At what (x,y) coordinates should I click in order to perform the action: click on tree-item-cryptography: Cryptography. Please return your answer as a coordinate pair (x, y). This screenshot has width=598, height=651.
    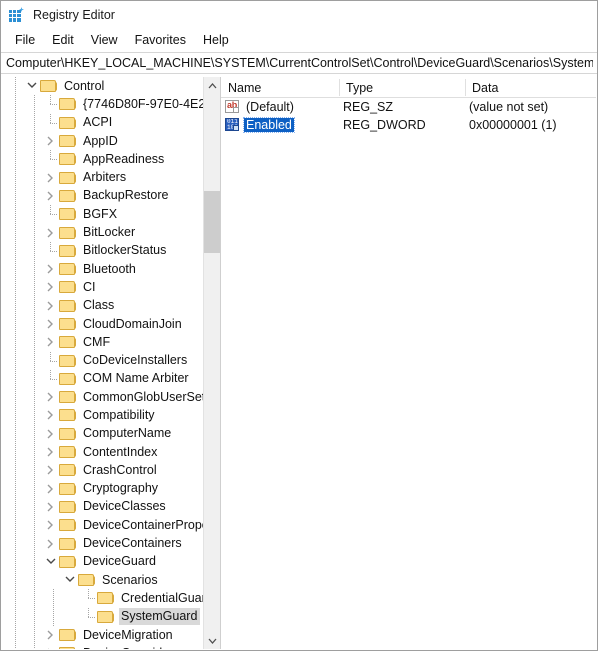
    Looking at the image, I should click on (102, 489).